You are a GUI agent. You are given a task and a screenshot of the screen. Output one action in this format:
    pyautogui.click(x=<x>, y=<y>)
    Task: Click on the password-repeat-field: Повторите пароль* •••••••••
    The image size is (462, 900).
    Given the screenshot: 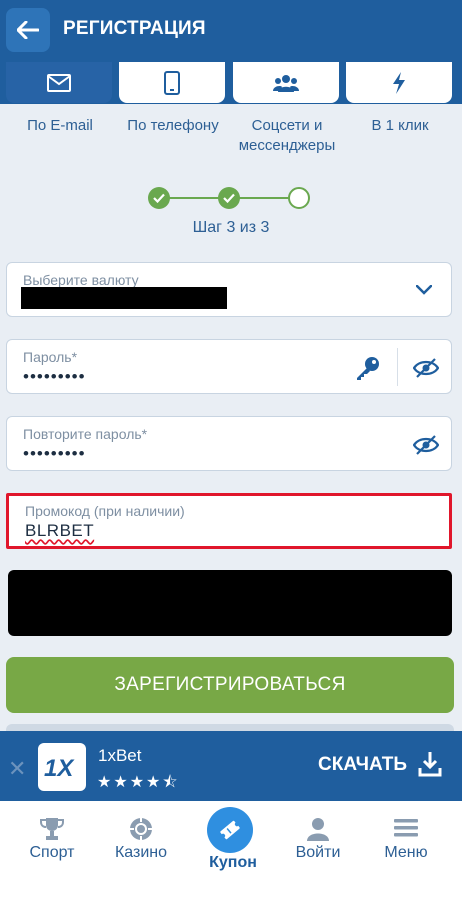 What is the action you would take?
    pyautogui.click(x=229, y=443)
    